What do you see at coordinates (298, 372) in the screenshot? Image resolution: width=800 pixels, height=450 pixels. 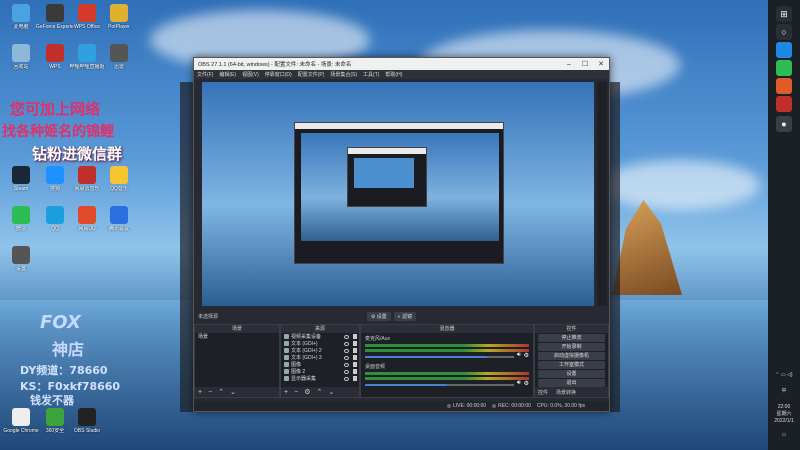 I see `source-label: 图像 2` at bounding box center [298, 372].